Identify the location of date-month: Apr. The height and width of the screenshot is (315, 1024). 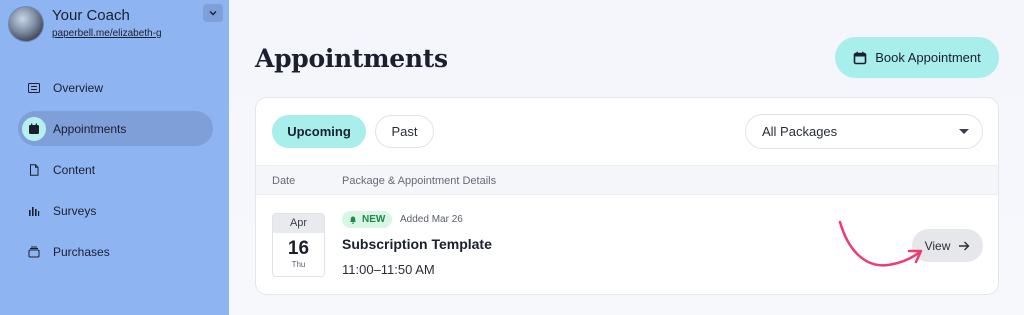
(298, 223).